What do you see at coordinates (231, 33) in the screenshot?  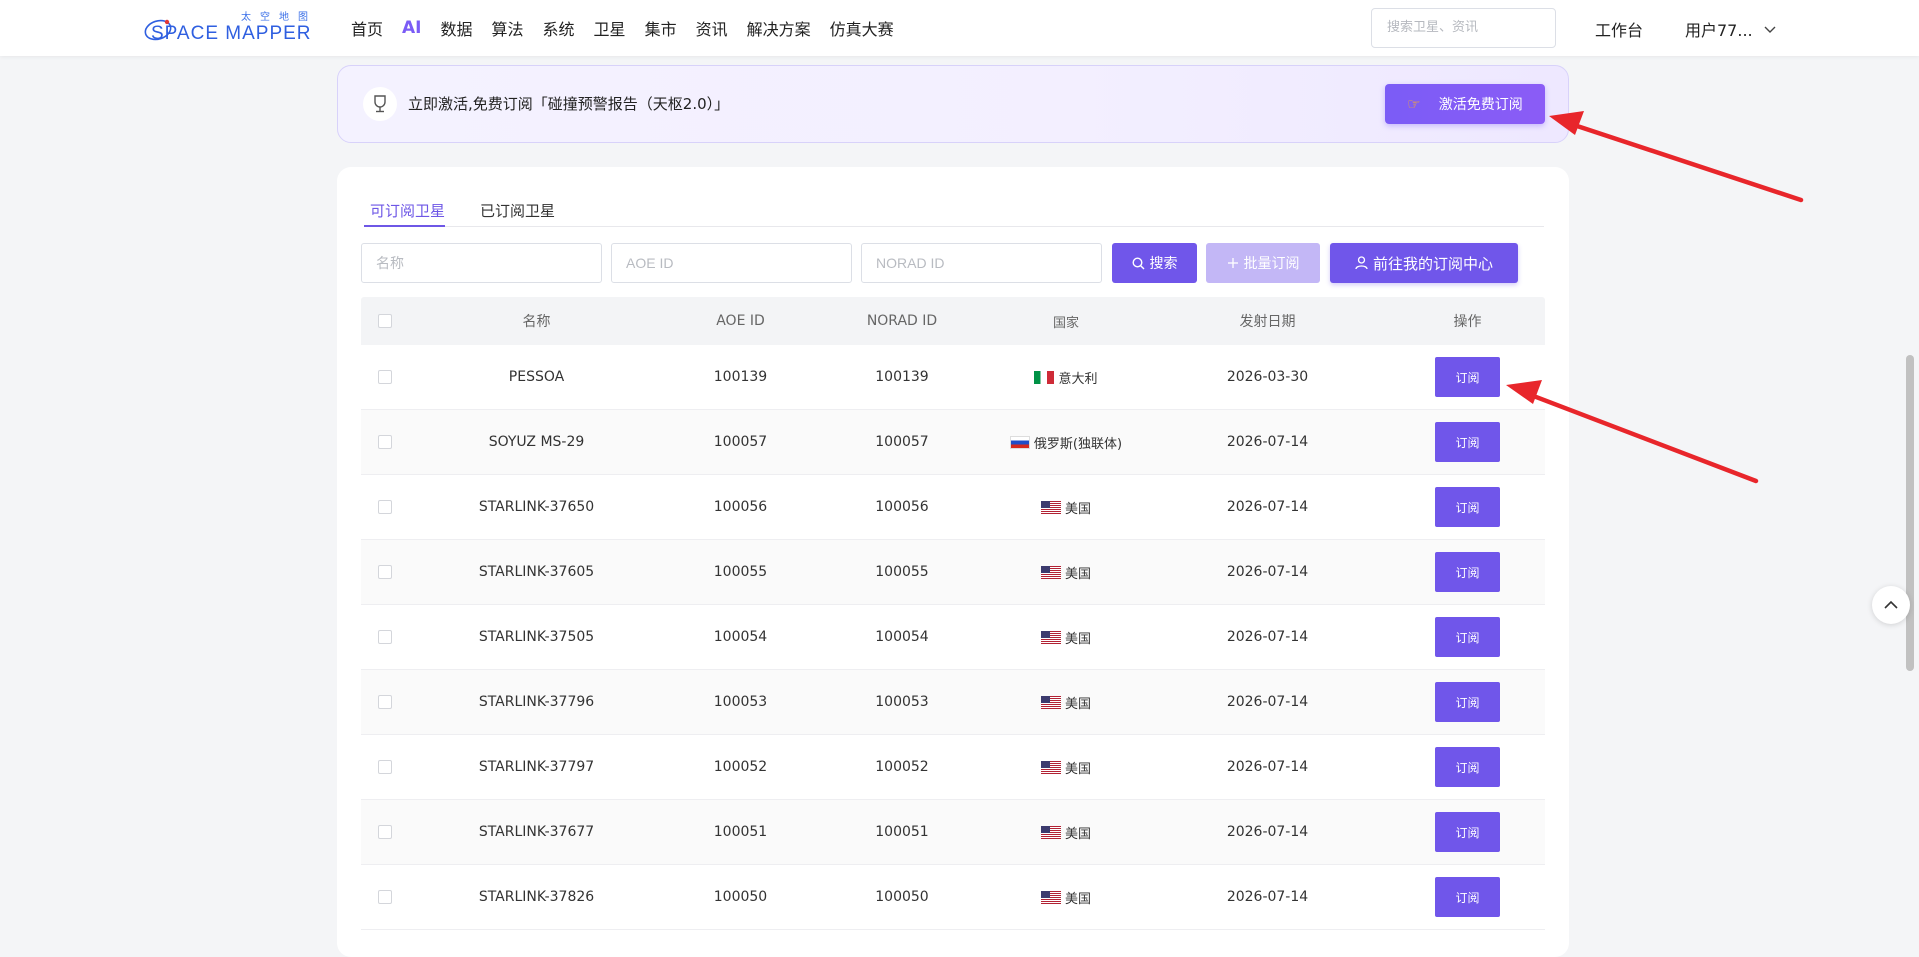 I see `logo-text-en: SPACE MAPPER` at bounding box center [231, 33].